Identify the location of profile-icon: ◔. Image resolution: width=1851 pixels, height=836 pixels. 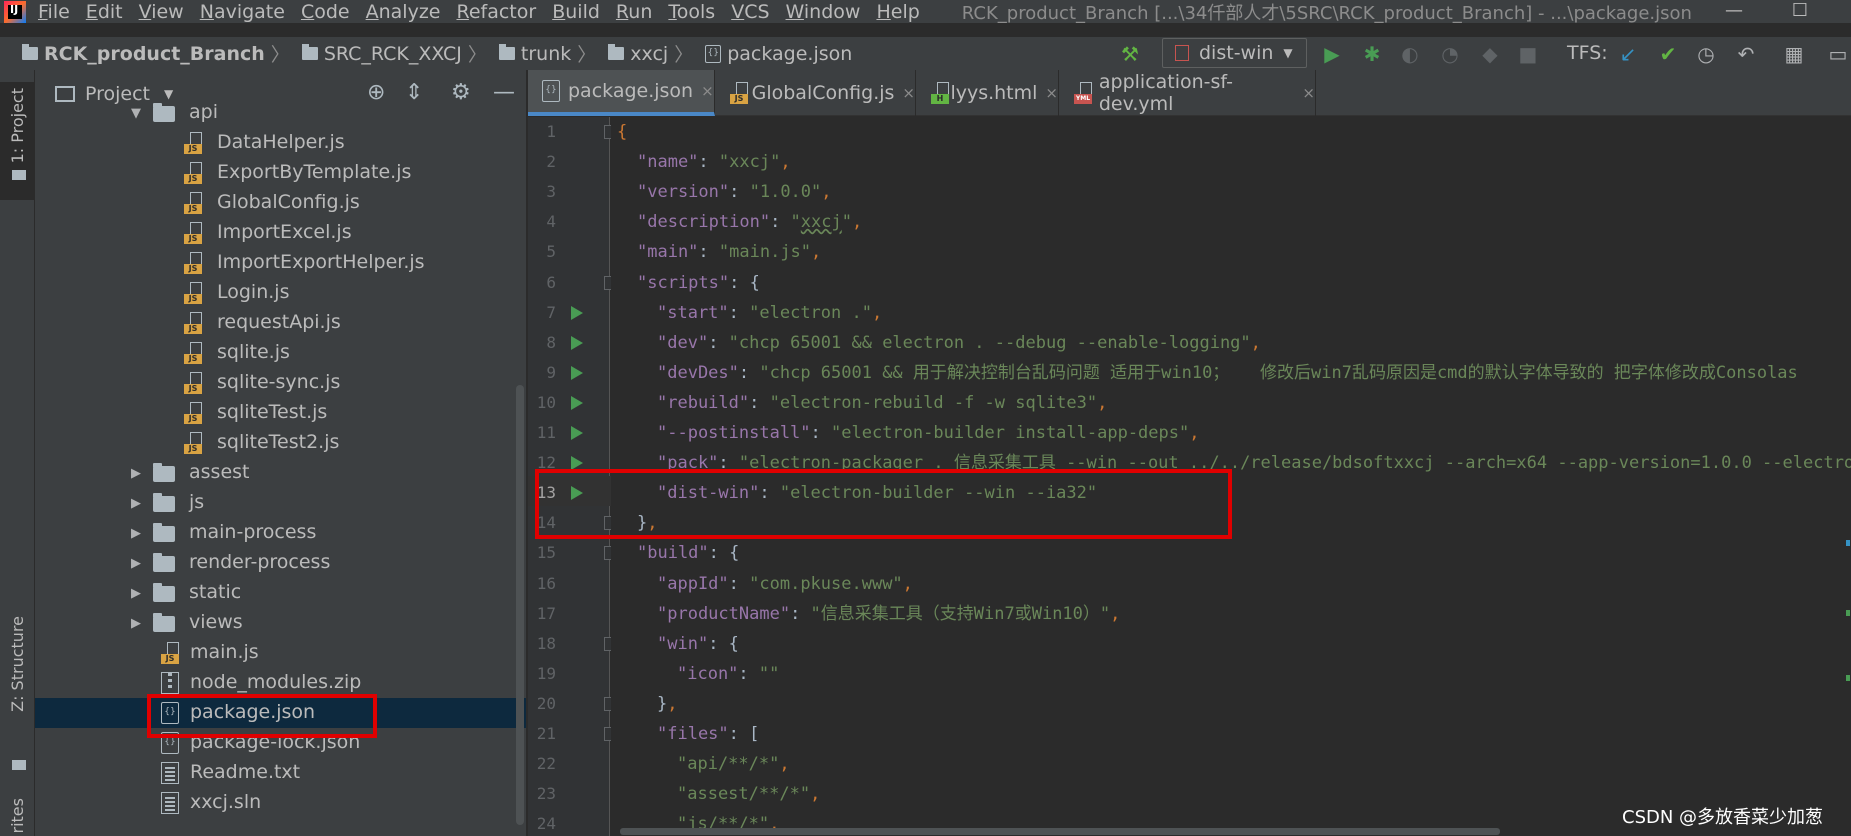
(1450, 54).